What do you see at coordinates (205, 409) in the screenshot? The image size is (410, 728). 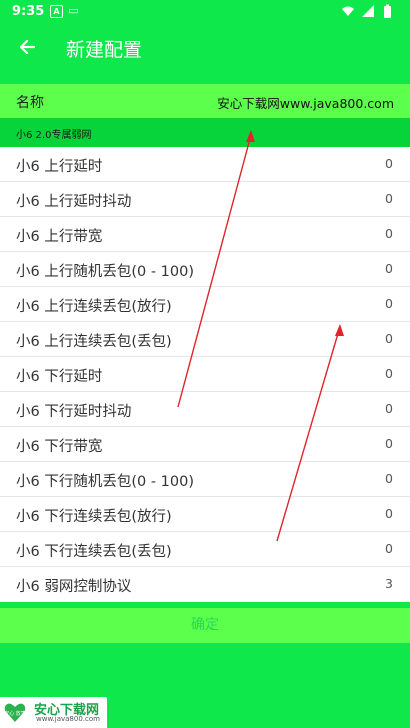 I see `list-item: 小6 下行延时抖动 0` at bounding box center [205, 409].